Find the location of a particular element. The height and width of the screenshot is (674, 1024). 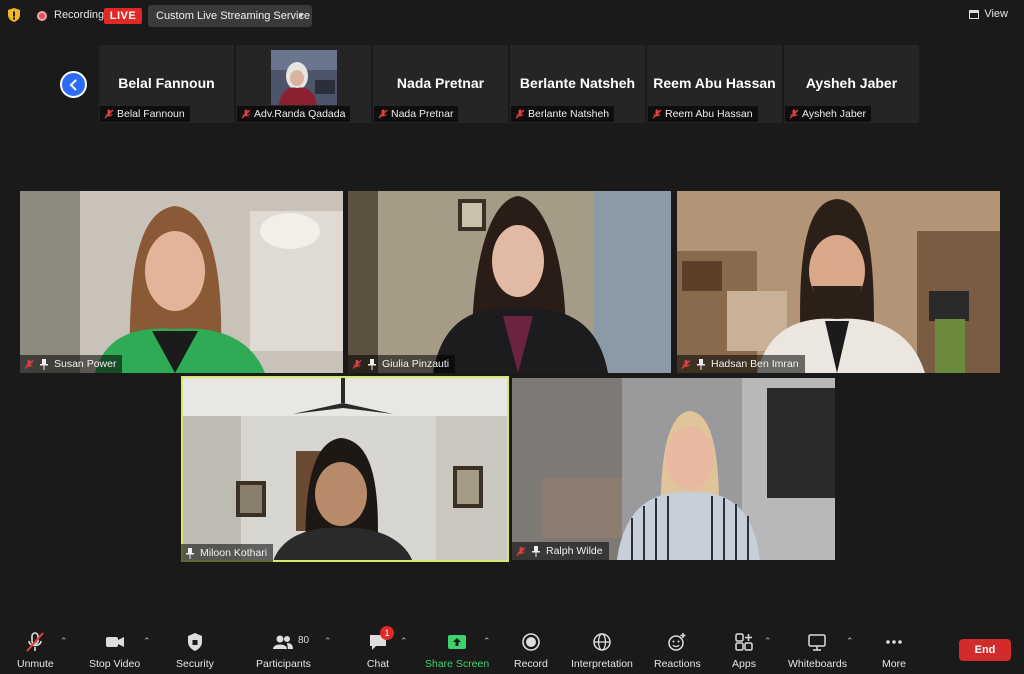

thumbnail-display-name: Reem Abu Hassan is located at coordinates (714, 83).